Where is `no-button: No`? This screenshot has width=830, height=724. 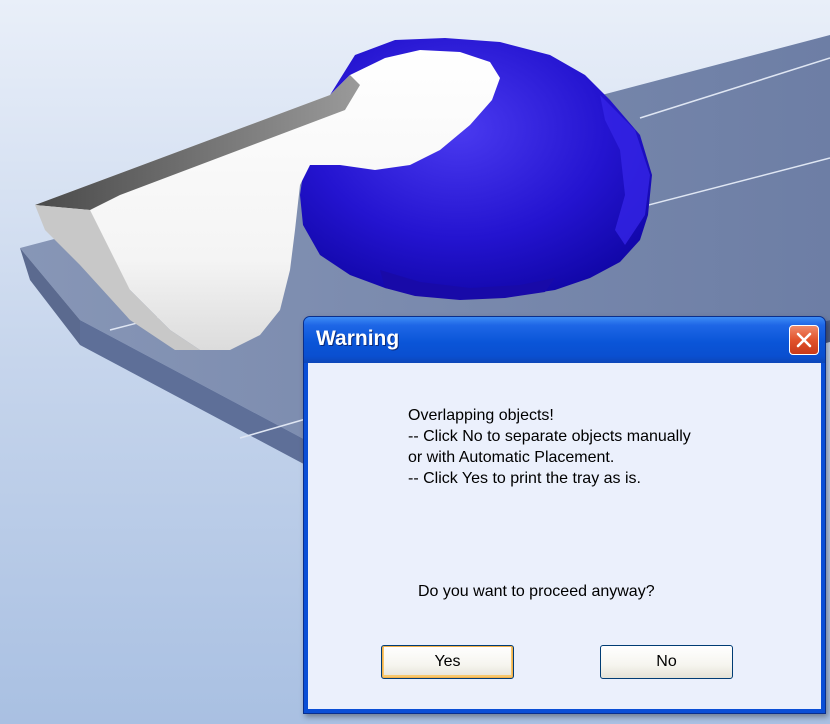 no-button: No is located at coordinates (666, 662).